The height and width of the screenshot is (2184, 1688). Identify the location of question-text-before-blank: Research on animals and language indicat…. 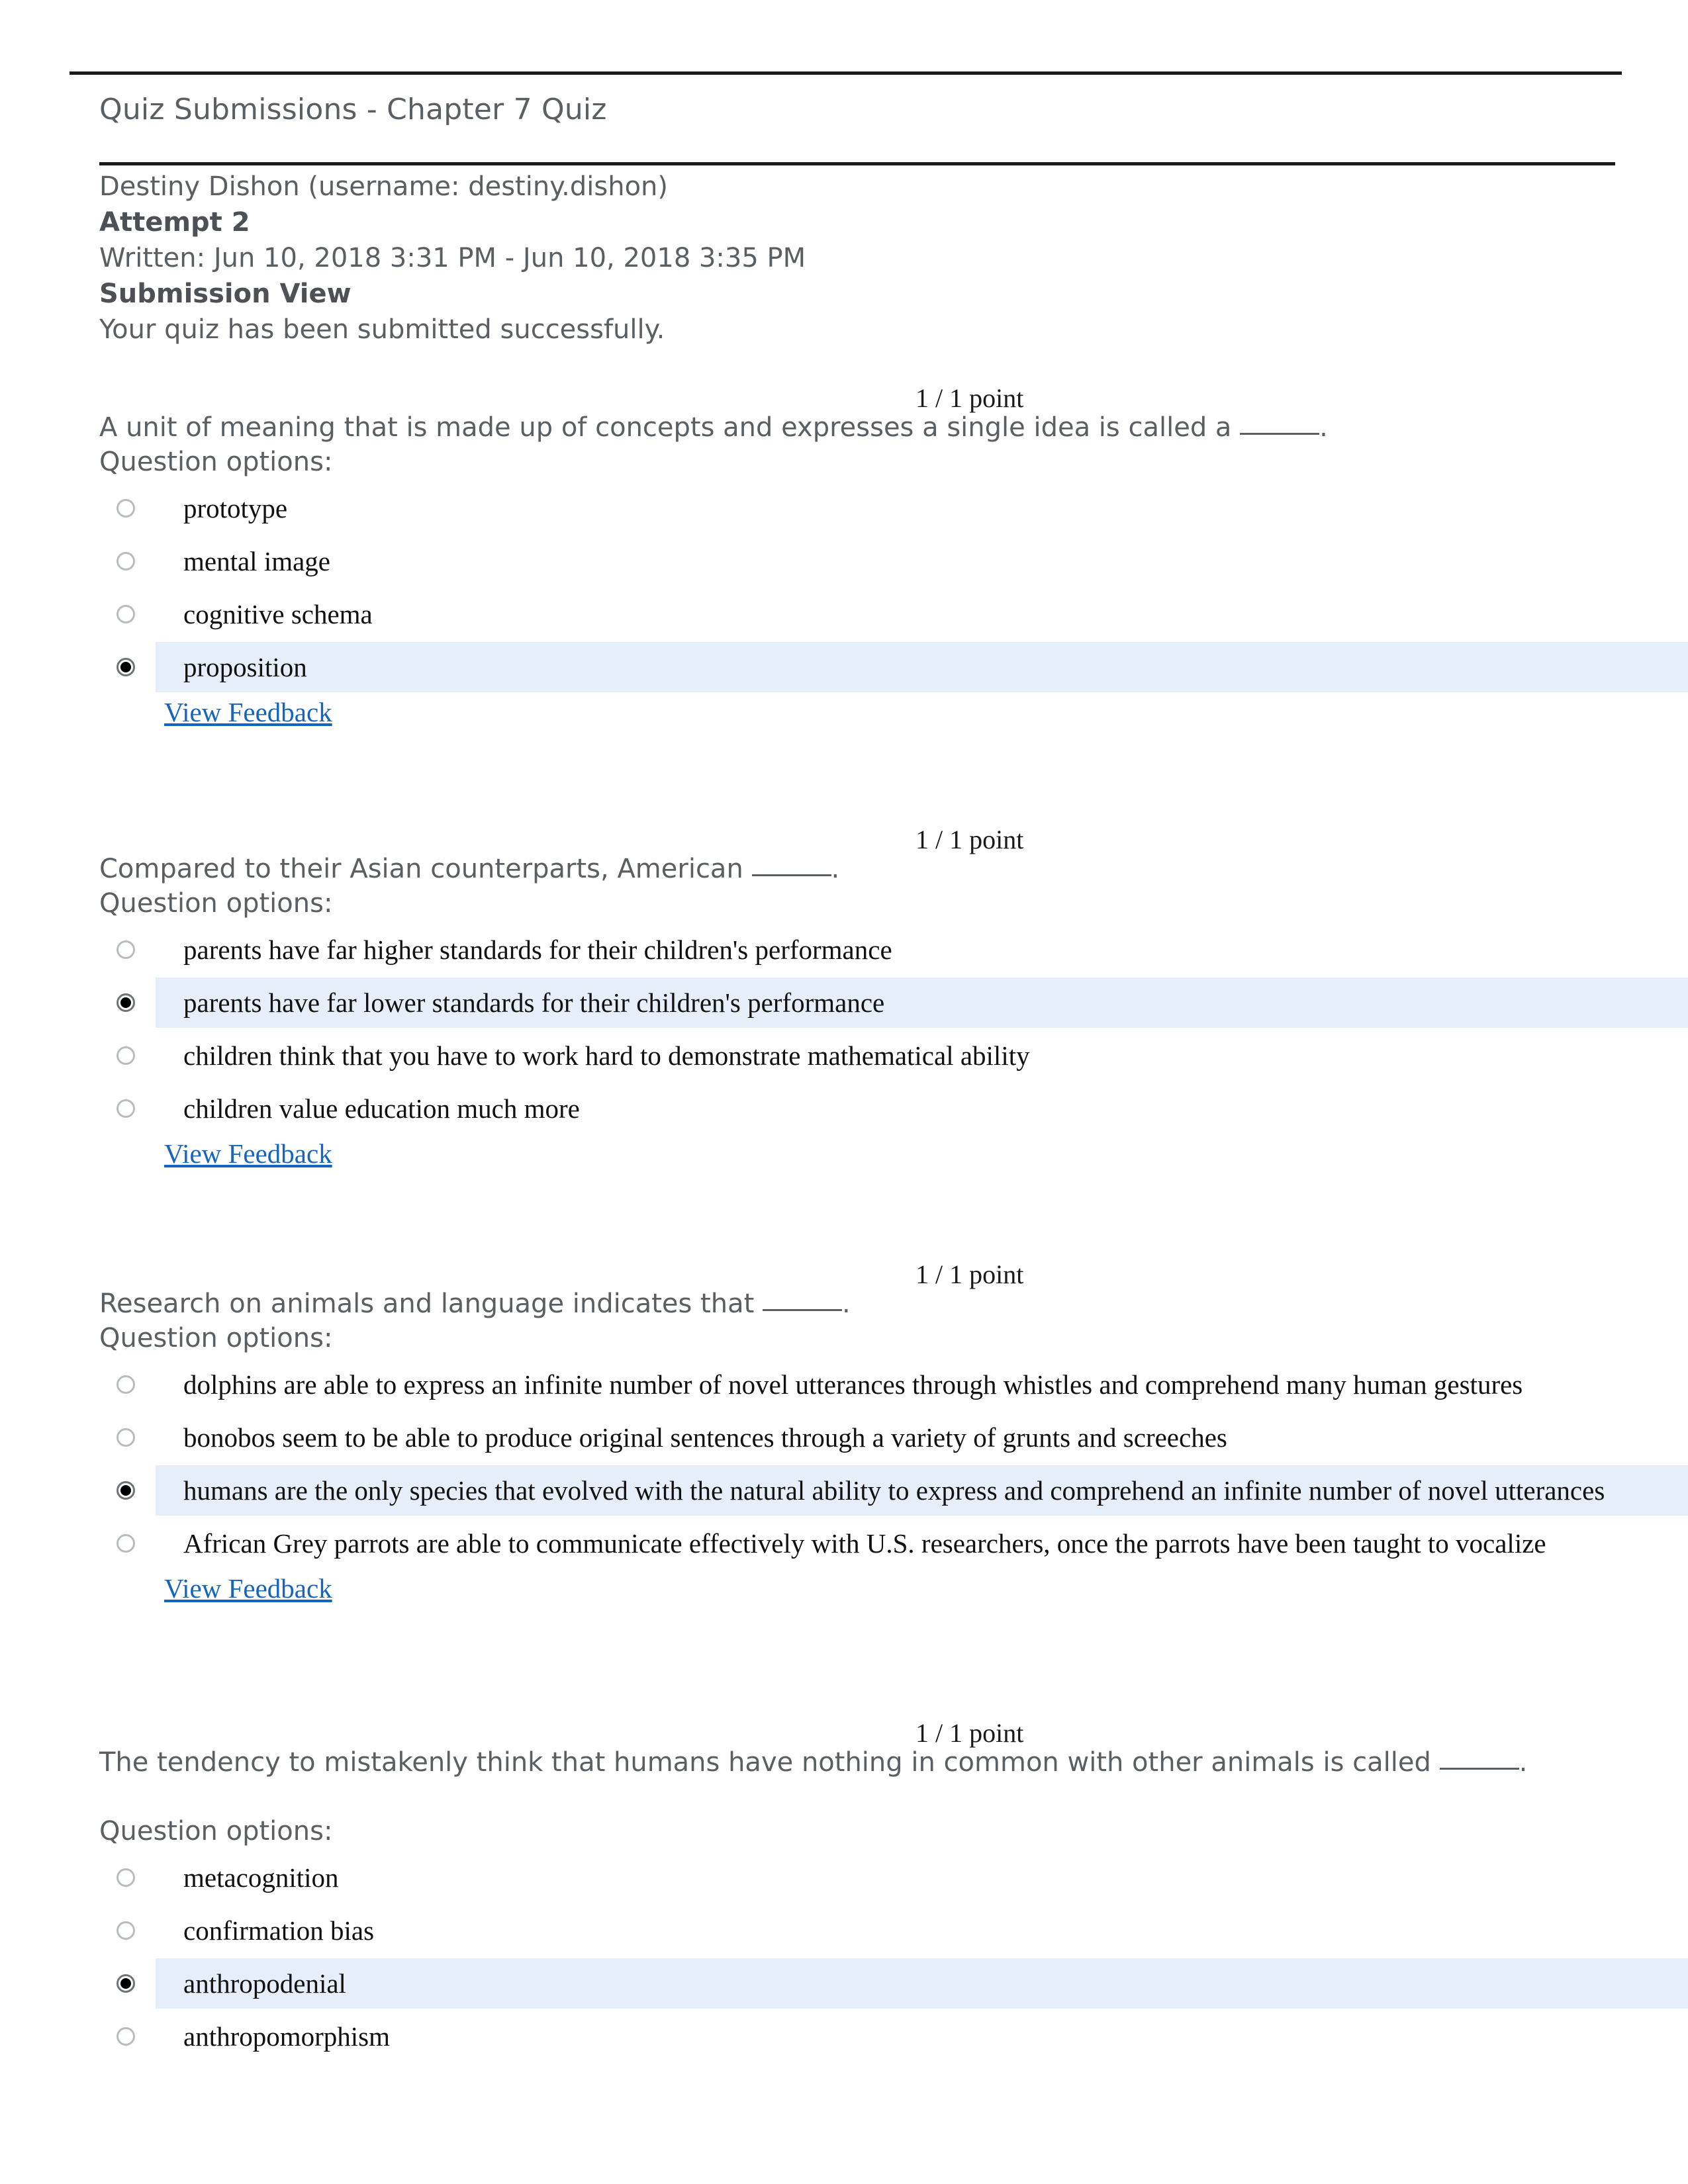
(431, 1304).